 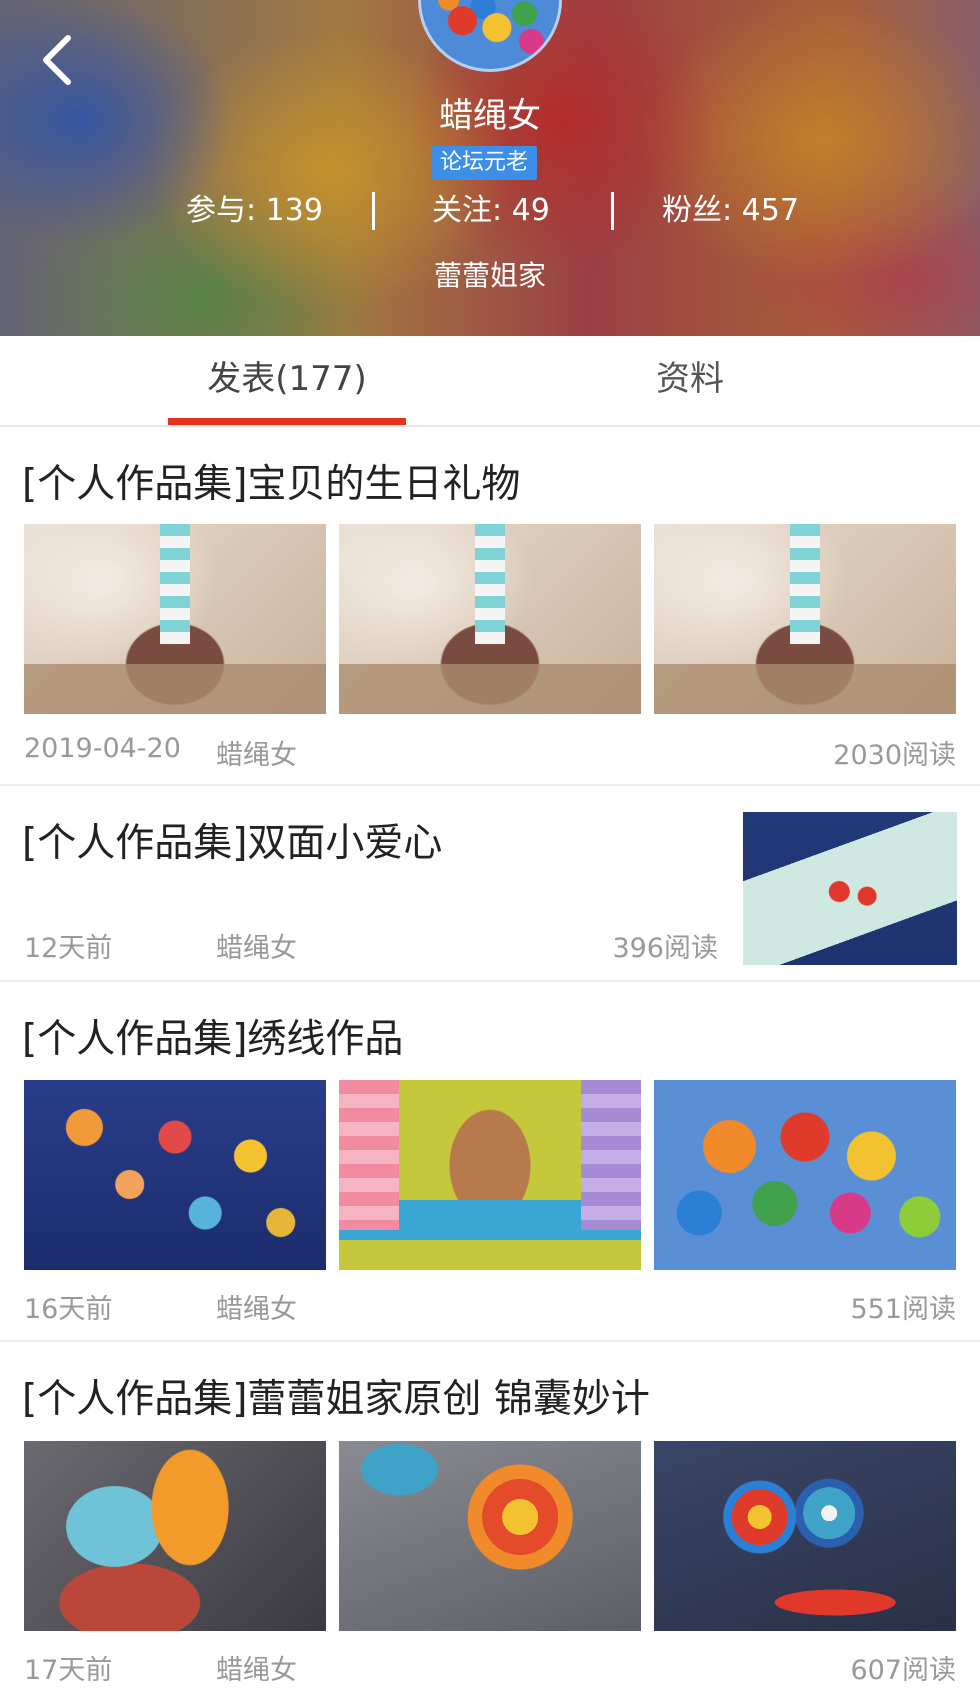 What do you see at coordinates (484, 163) in the screenshot?
I see `rank-badge: 论坛元老` at bounding box center [484, 163].